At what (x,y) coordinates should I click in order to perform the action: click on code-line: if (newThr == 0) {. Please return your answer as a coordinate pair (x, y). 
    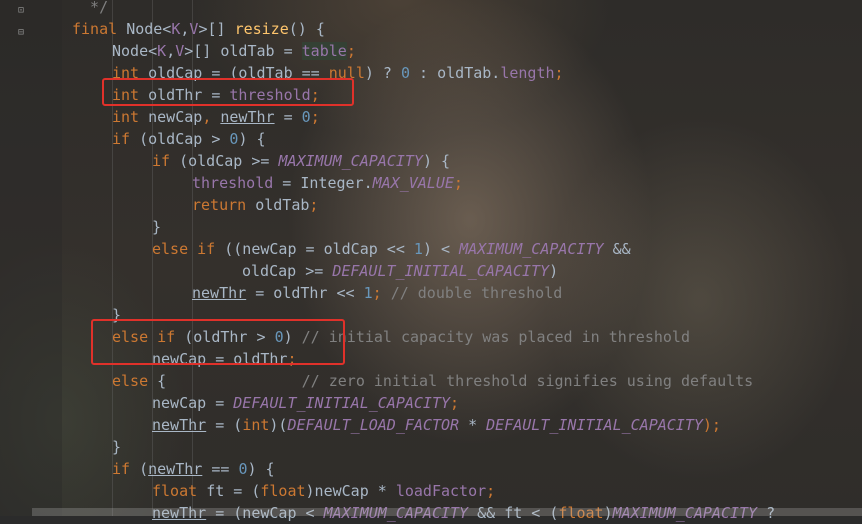
    Looking at the image, I should click on (193, 469).